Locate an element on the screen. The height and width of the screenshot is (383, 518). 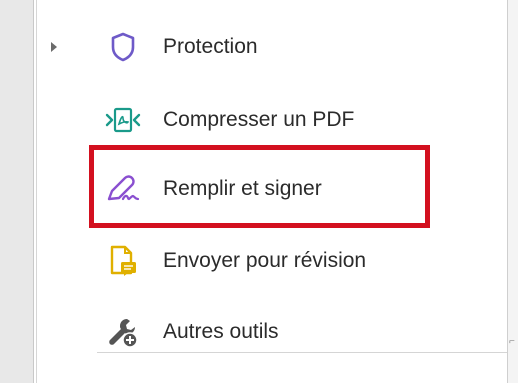
tool-item-send-for-review: Envoyer pour révision is located at coordinates (265, 261).